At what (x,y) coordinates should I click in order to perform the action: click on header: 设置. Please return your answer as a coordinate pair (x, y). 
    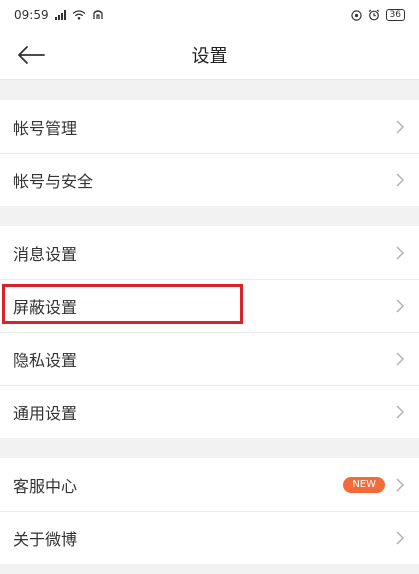
    Looking at the image, I should click on (209, 55).